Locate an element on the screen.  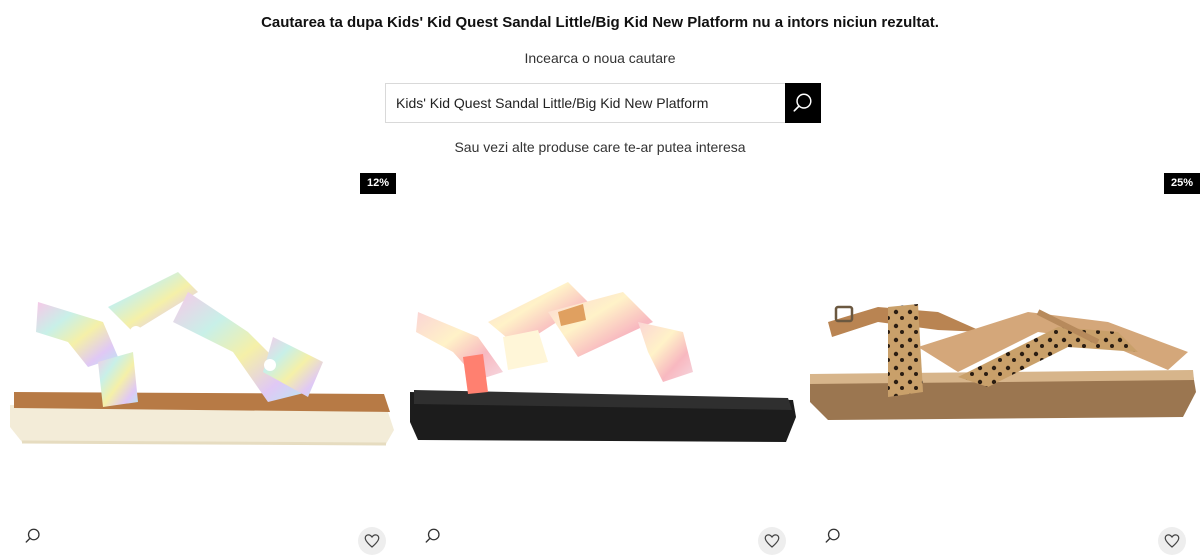
search-input is located at coordinates (585, 103).